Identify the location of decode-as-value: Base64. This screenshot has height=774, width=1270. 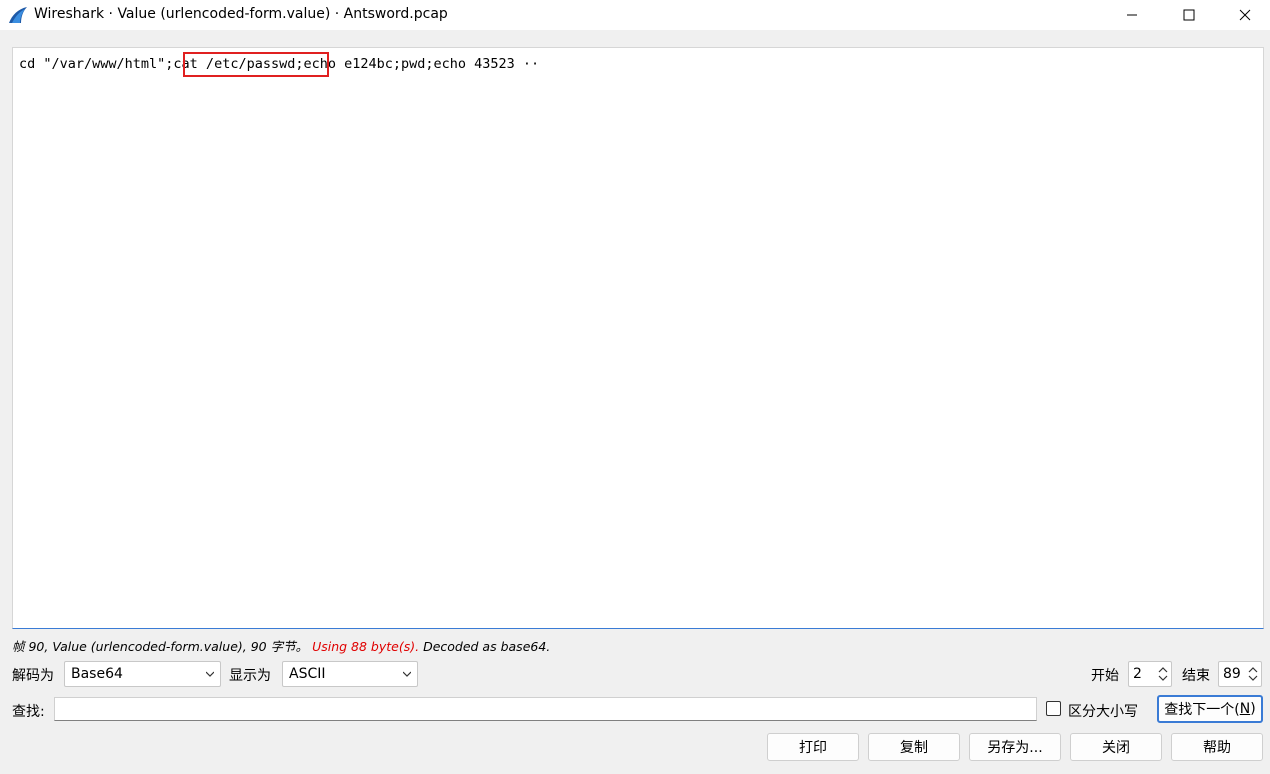
(97, 674).